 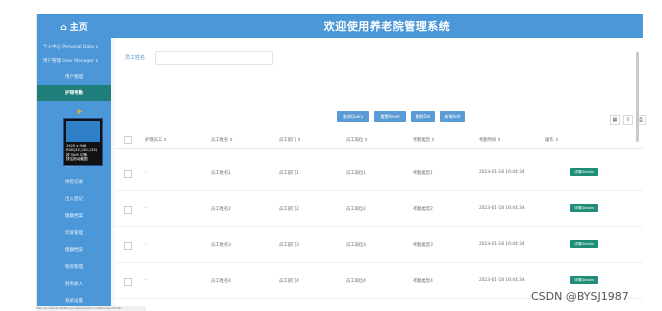 What do you see at coordinates (74, 216) in the screenshot?
I see `sidebar-item-health: 健康档案` at bounding box center [74, 216].